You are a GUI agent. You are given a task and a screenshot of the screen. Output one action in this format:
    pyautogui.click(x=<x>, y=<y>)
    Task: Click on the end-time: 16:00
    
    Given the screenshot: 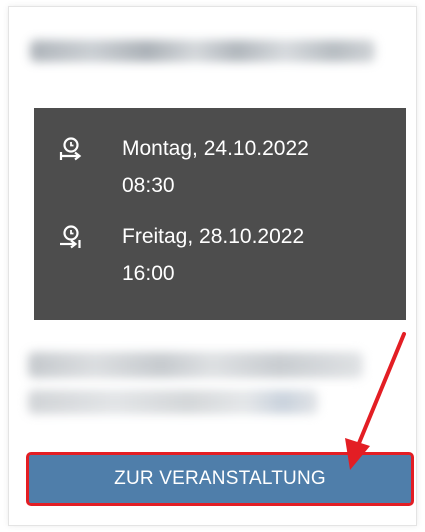 What is the action you would take?
    pyautogui.click(x=148, y=273)
    